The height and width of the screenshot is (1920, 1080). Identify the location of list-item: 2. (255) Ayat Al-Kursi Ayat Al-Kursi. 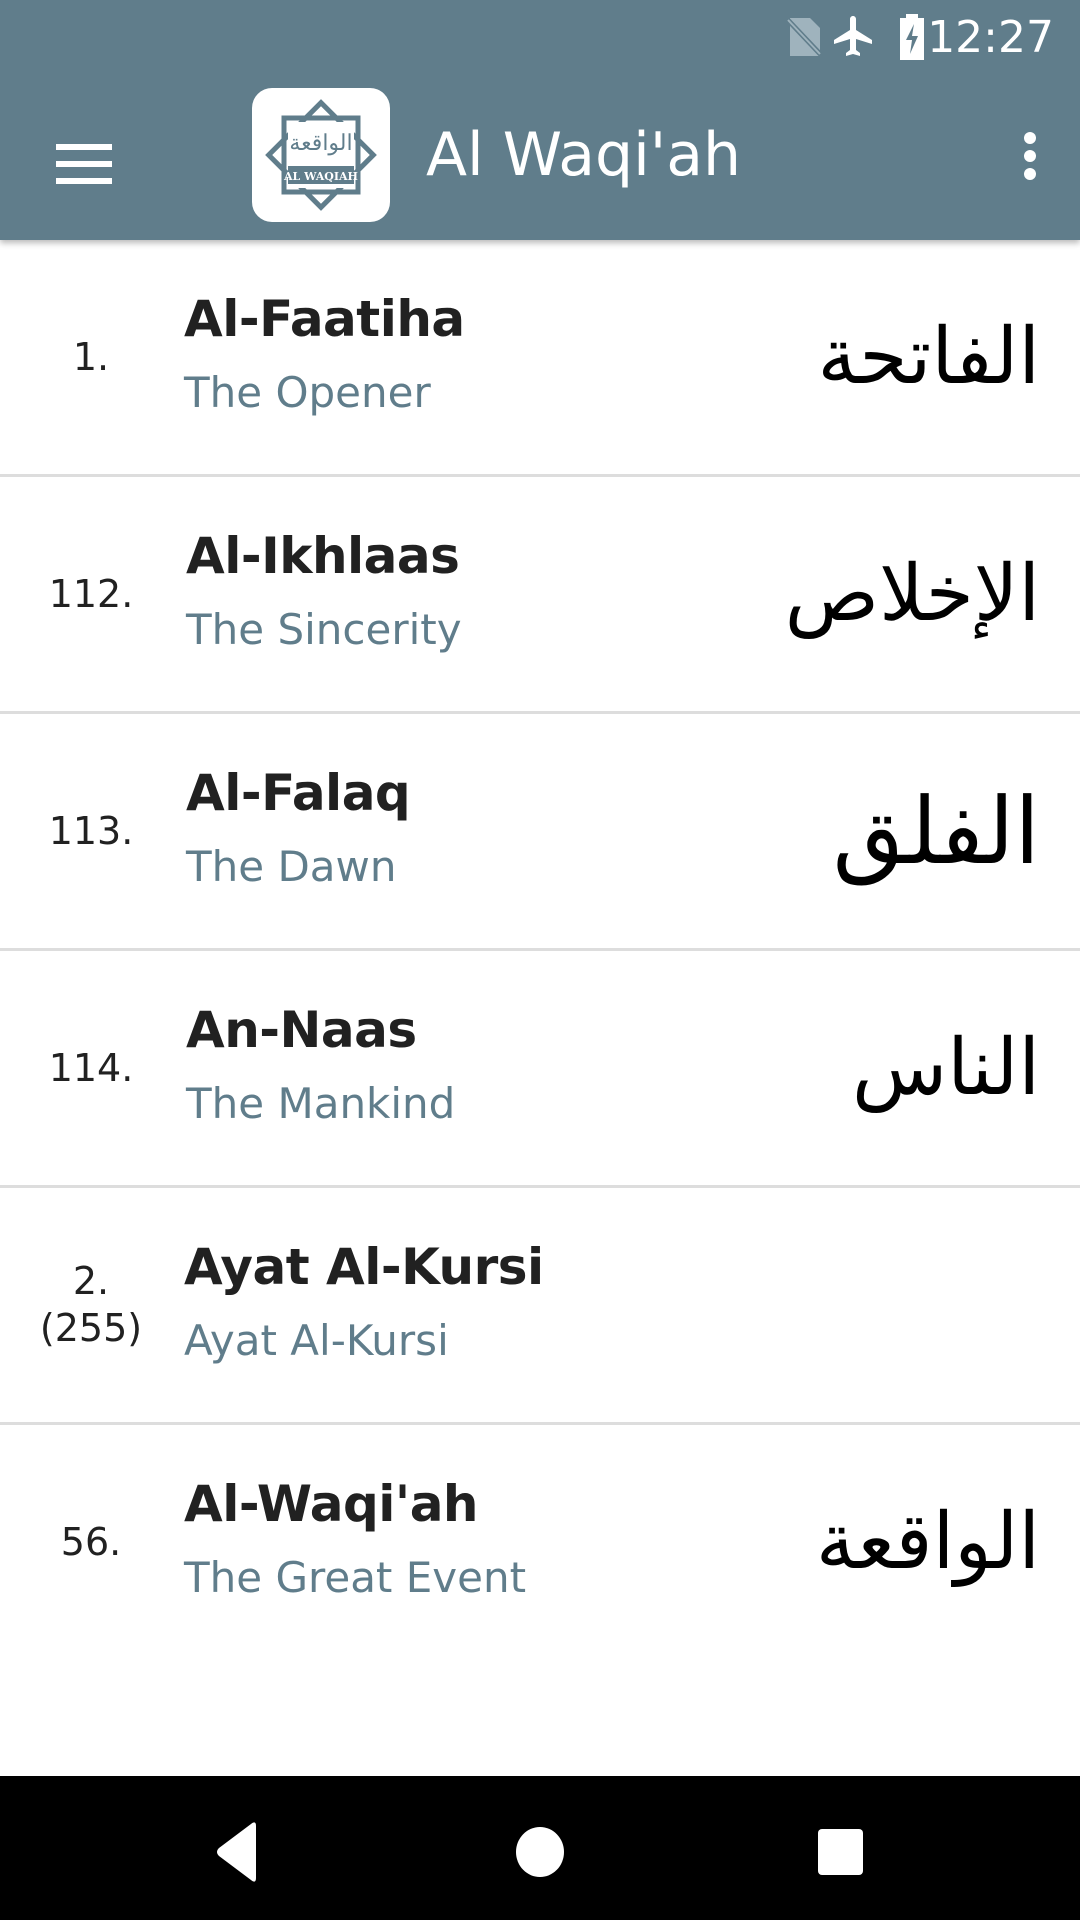
(540, 1306).